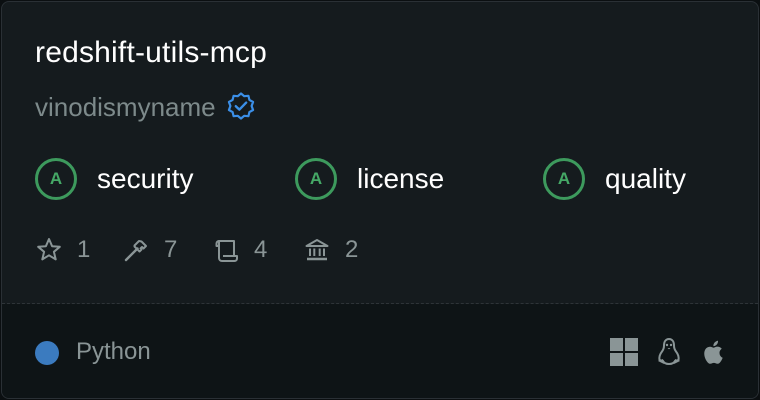 Image resolution: width=760 pixels, height=400 pixels. What do you see at coordinates (49, 249) in the screenshot?
I see `star-icon` at bounding box center [49, 249].